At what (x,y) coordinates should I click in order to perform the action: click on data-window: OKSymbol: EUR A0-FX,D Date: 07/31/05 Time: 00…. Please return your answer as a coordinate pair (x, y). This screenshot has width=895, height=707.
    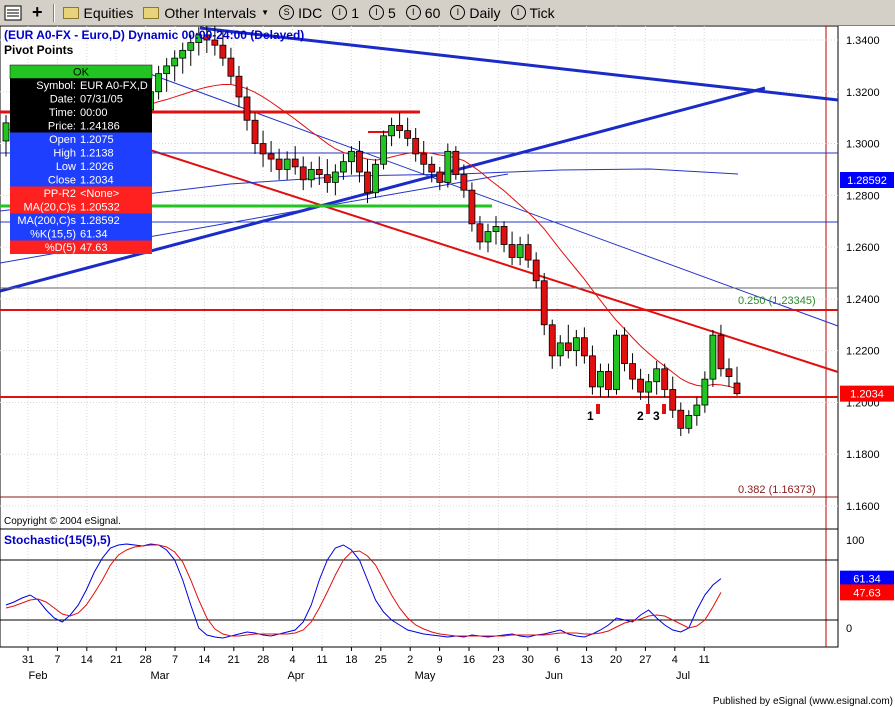
    Looking at the image, I should click on (81, 159).